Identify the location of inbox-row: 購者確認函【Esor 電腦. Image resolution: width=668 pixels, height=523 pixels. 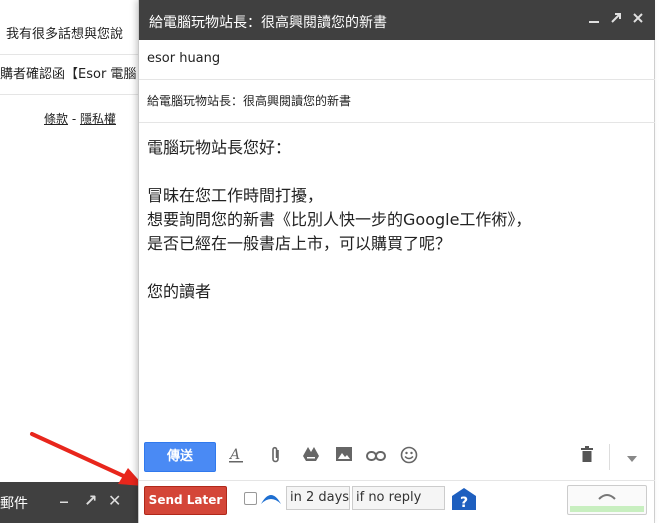
(70, 76).